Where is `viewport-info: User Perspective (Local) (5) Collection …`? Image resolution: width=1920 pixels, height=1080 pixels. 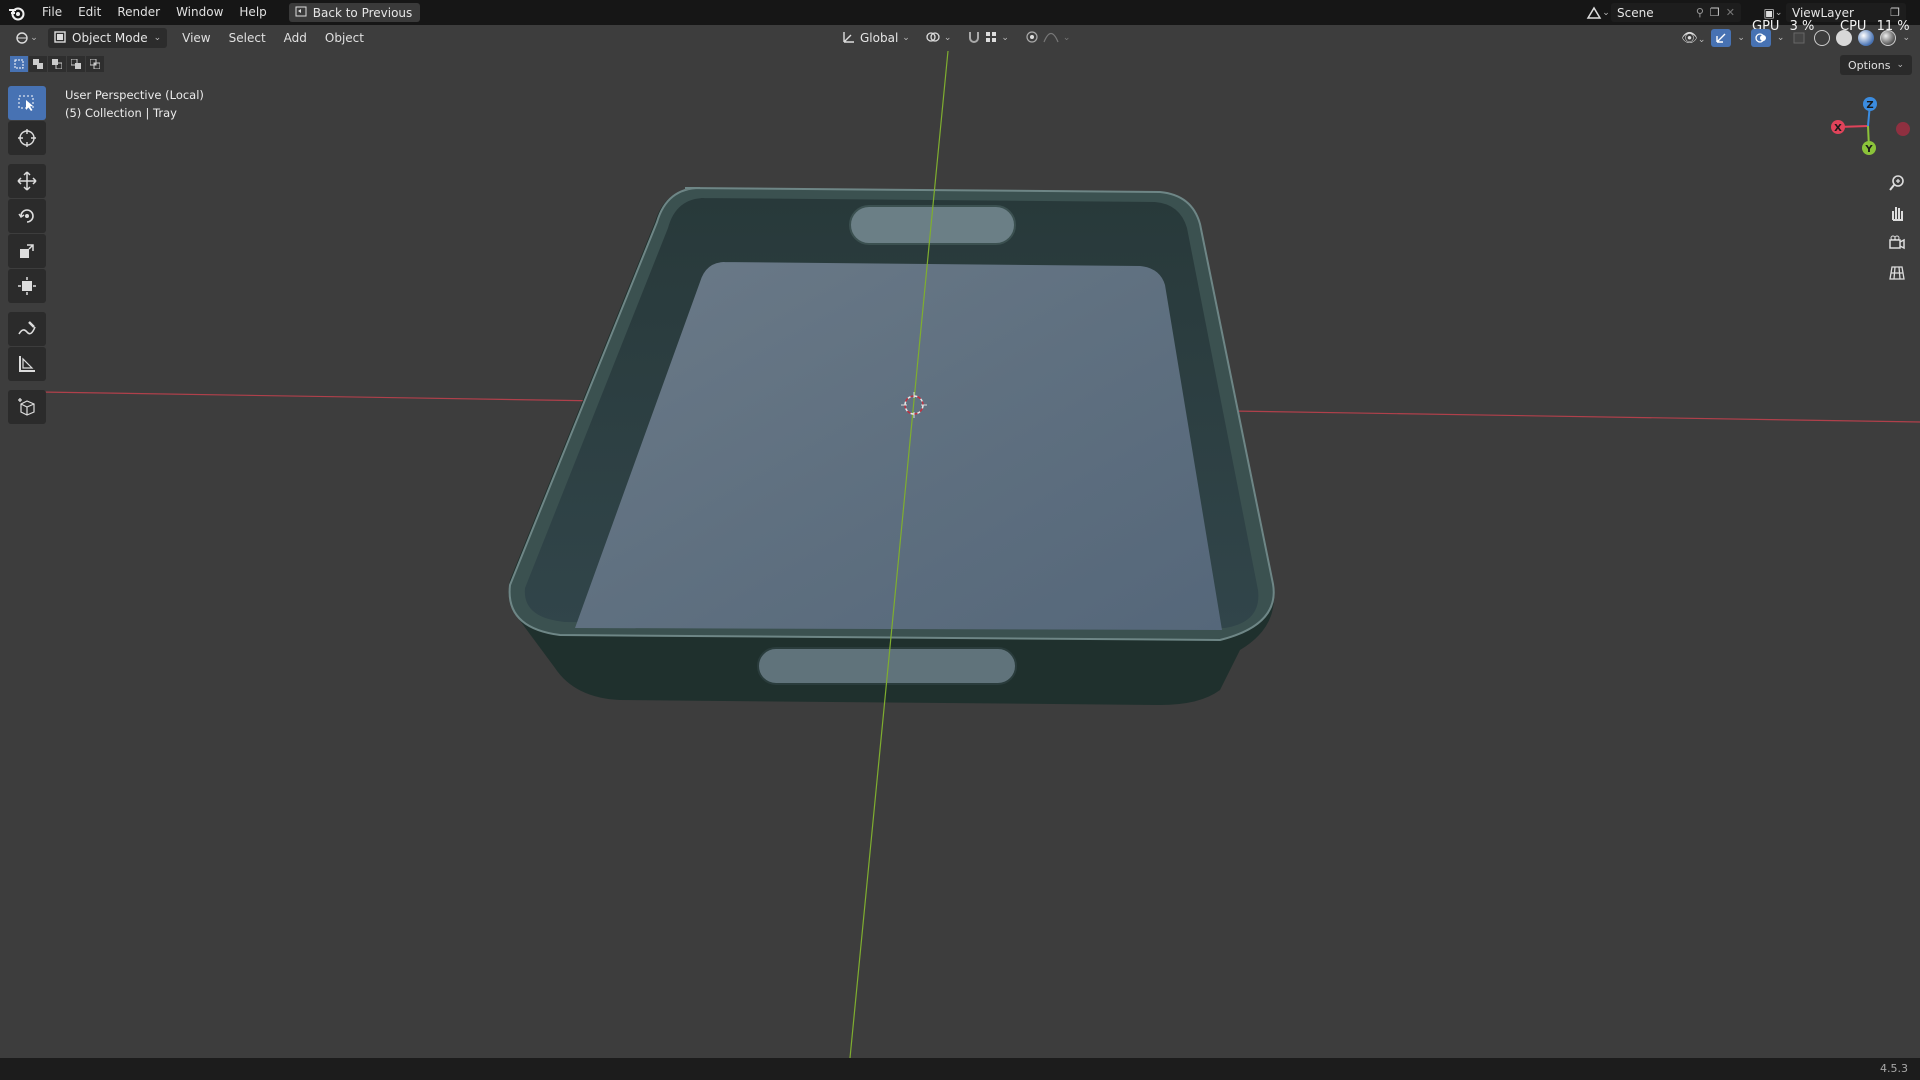
viewport-info: User Perspective (Local) (5) Collection … is located at coordinates (134, 104).